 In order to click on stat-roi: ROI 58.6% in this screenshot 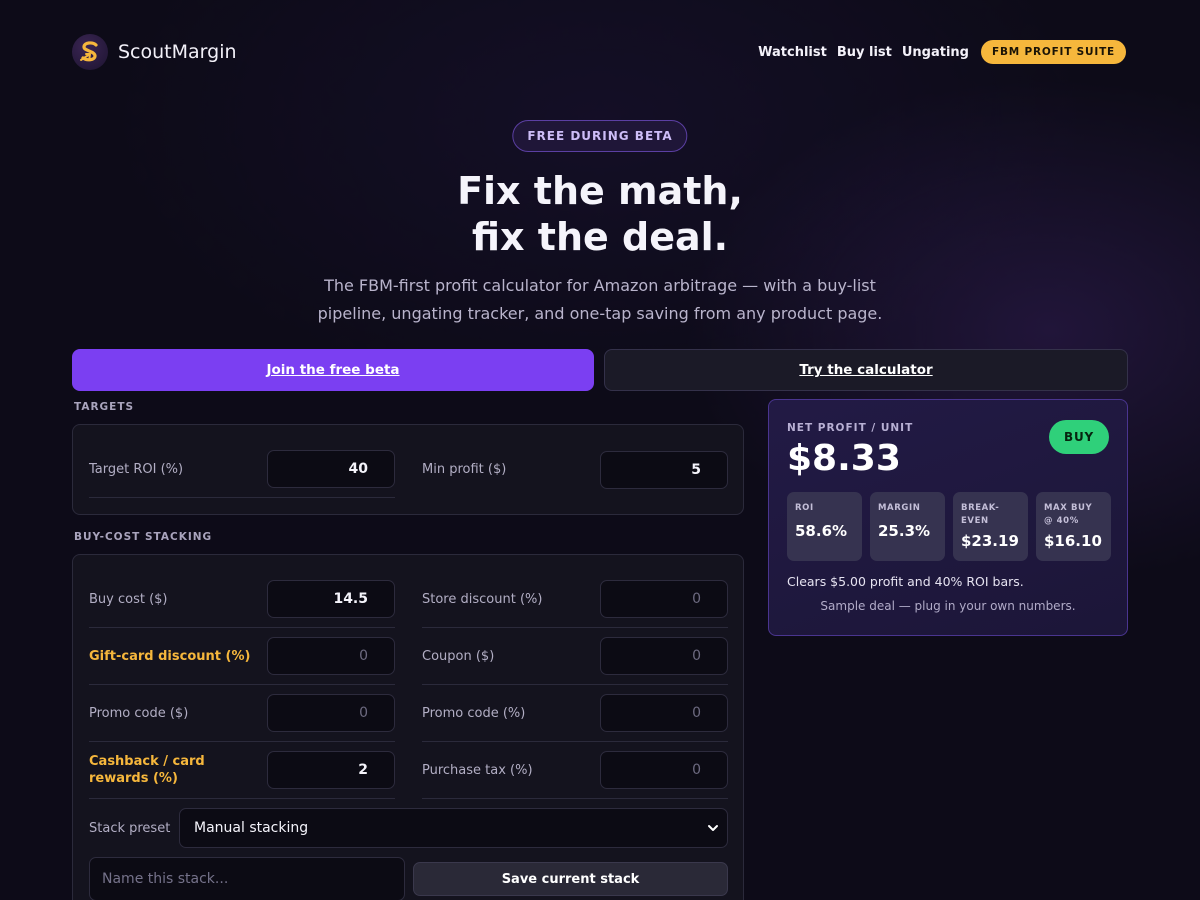, I will do `click(824, 526)`.